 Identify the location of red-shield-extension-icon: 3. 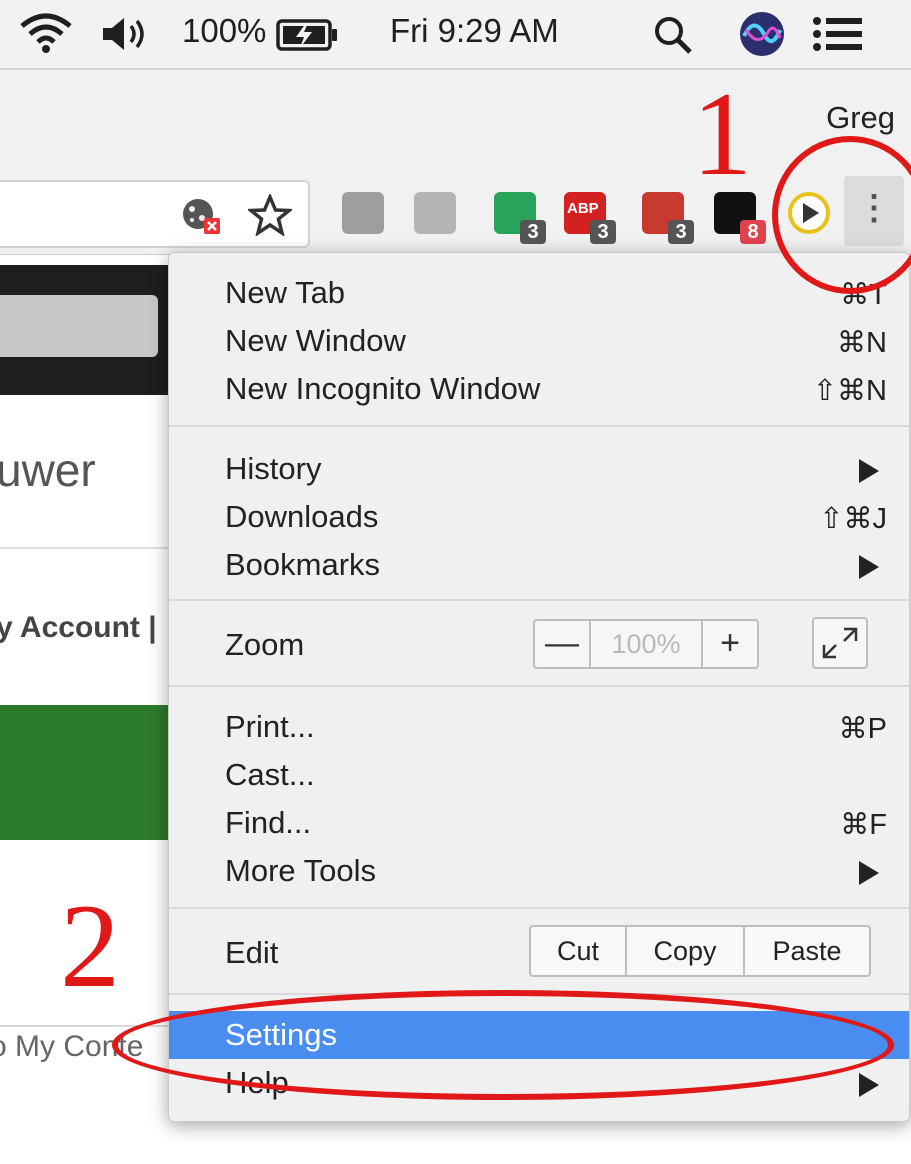
(668, 218).